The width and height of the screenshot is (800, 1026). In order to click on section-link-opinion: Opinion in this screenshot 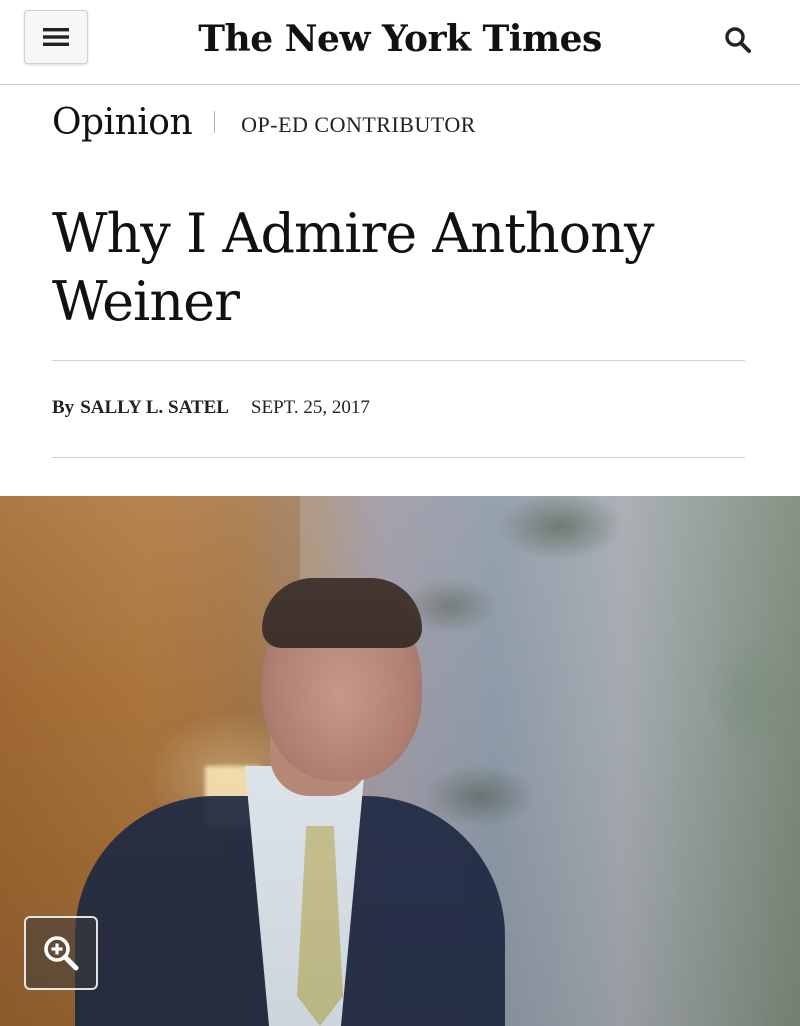, I will do `click(122, 122)`.